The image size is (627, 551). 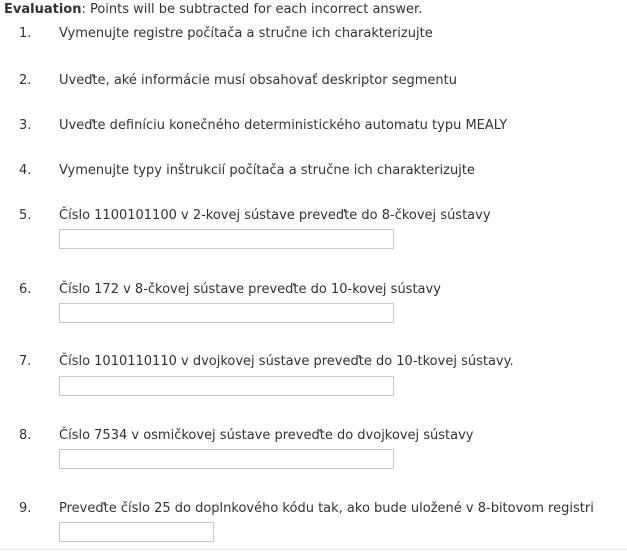 I want to click on question-number: 9., so click(x=25, y=508).